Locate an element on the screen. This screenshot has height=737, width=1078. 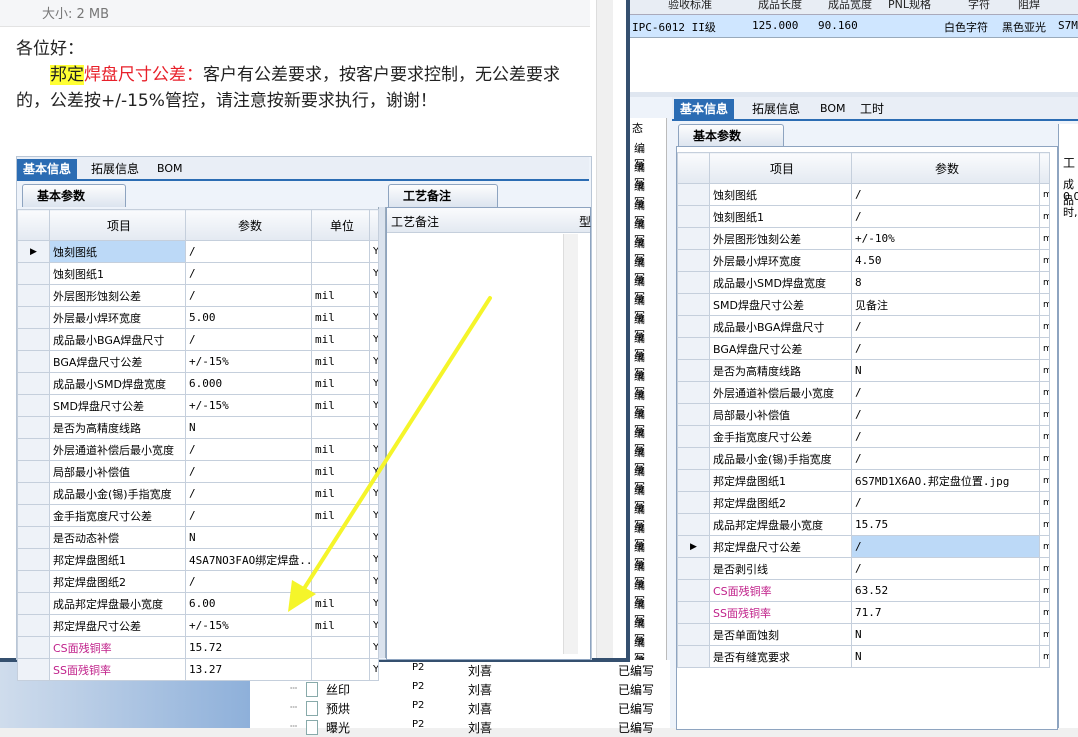
emb-cell-item: 成品最小BGA焊盘尺寸 is located at coordinates (117, 339).